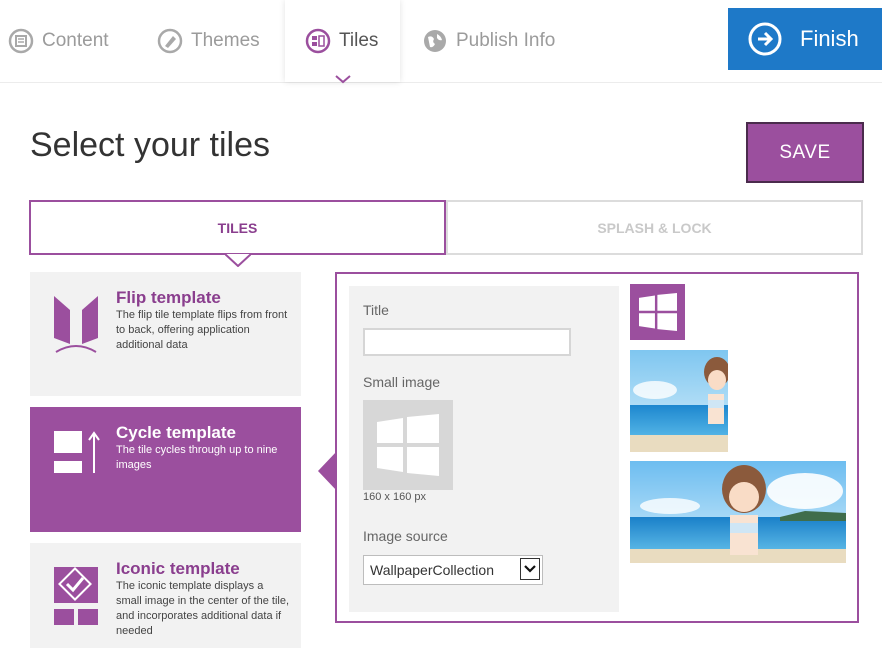  I want to click on subtab-tiles: TILES, so click(237, 227).